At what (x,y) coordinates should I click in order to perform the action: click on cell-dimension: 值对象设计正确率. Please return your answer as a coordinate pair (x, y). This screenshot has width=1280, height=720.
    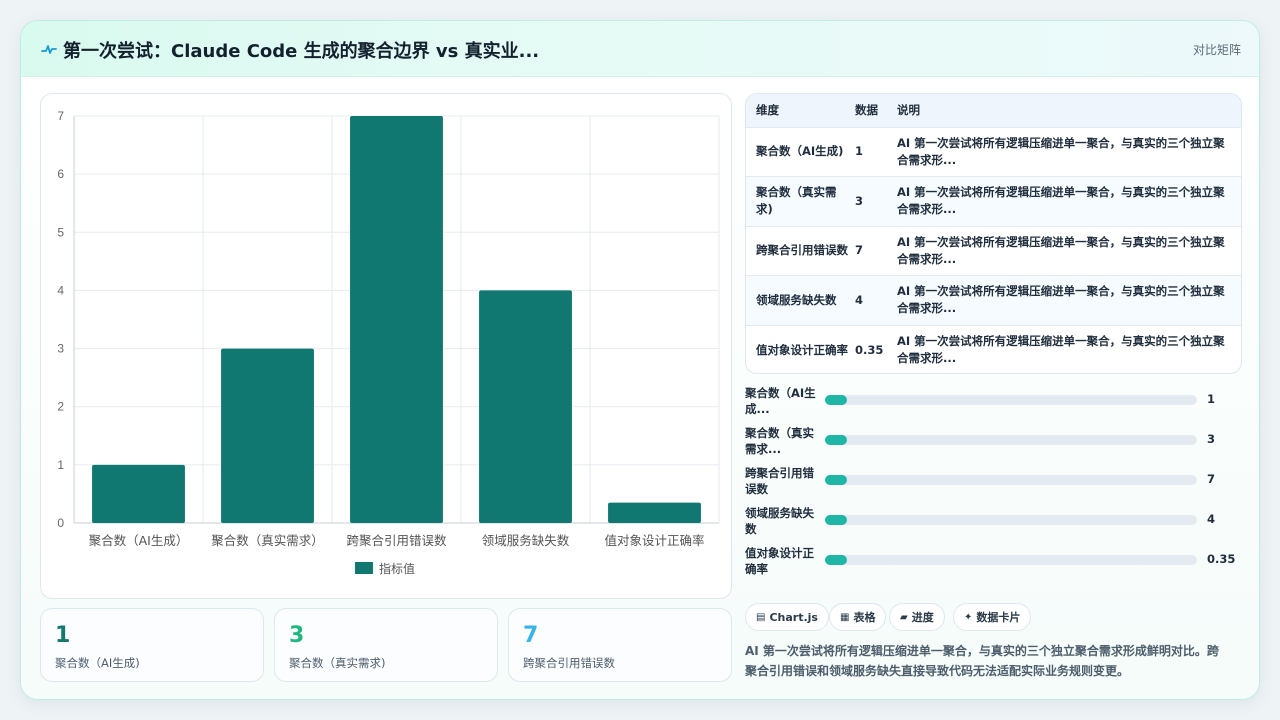
    Looking at the image, I should click on (802, 349).